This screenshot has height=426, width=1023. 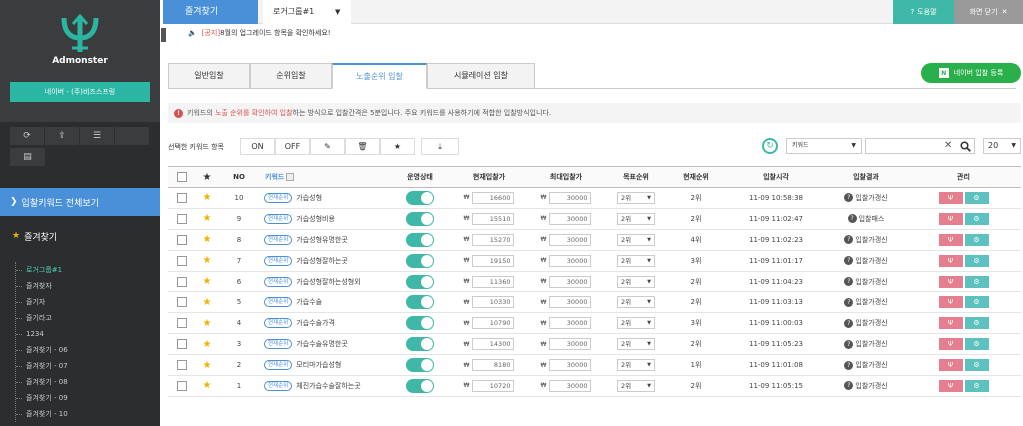 I want to click on edit-icon: ✎, so click(x=327, y=146).